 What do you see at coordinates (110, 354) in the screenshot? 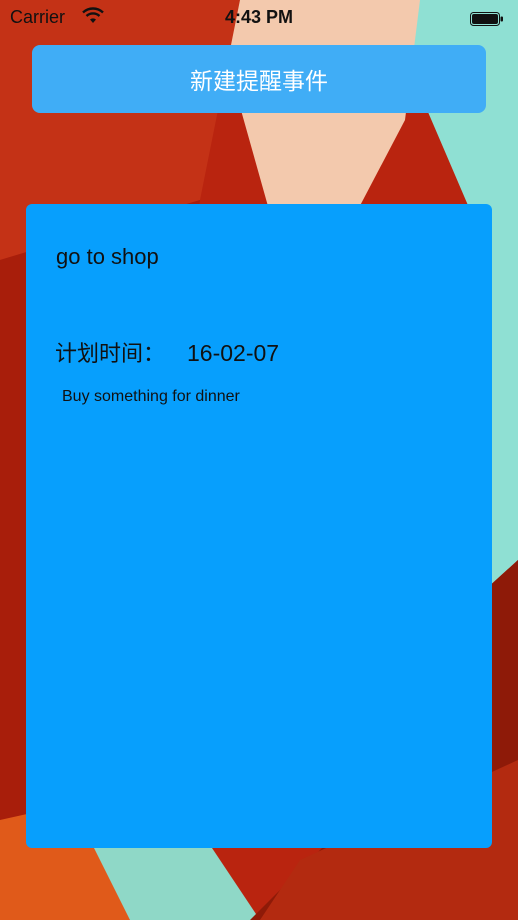
I see `reminder-time-label: 计划时间：` at bounding box center [110, 354].